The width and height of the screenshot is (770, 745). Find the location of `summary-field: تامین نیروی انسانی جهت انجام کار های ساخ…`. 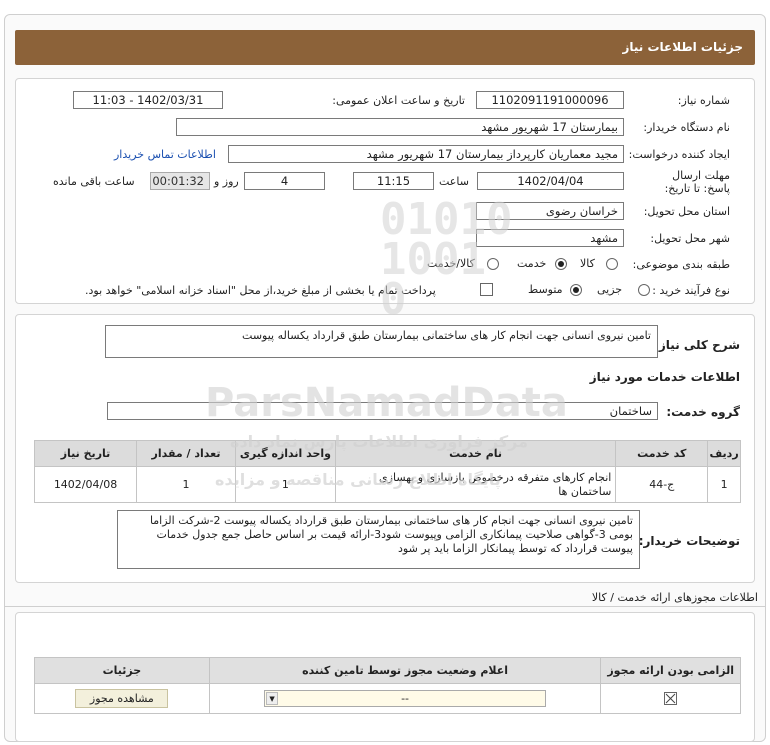

summary-field: تامین نیروی انسانی جهت انجام کار های ساخ… is located at coordinates (381, 341).